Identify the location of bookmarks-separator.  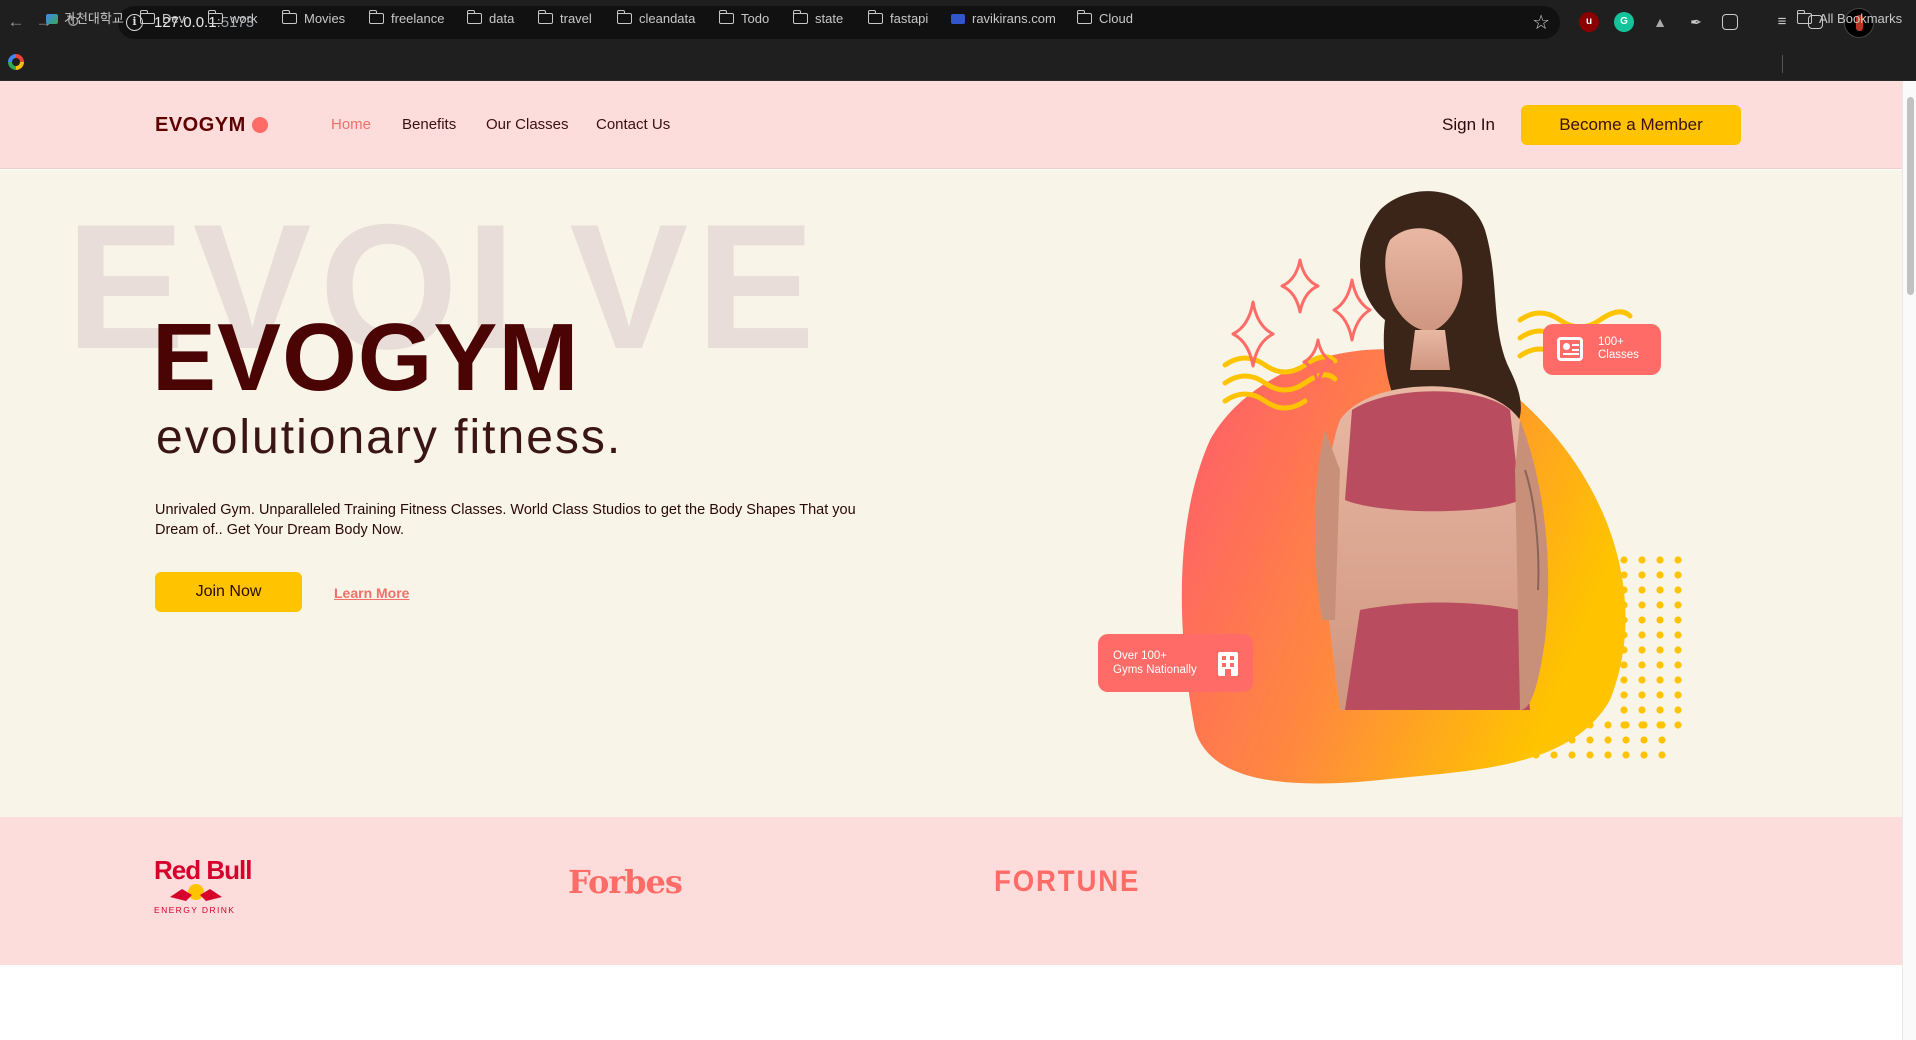
(1782, 64).